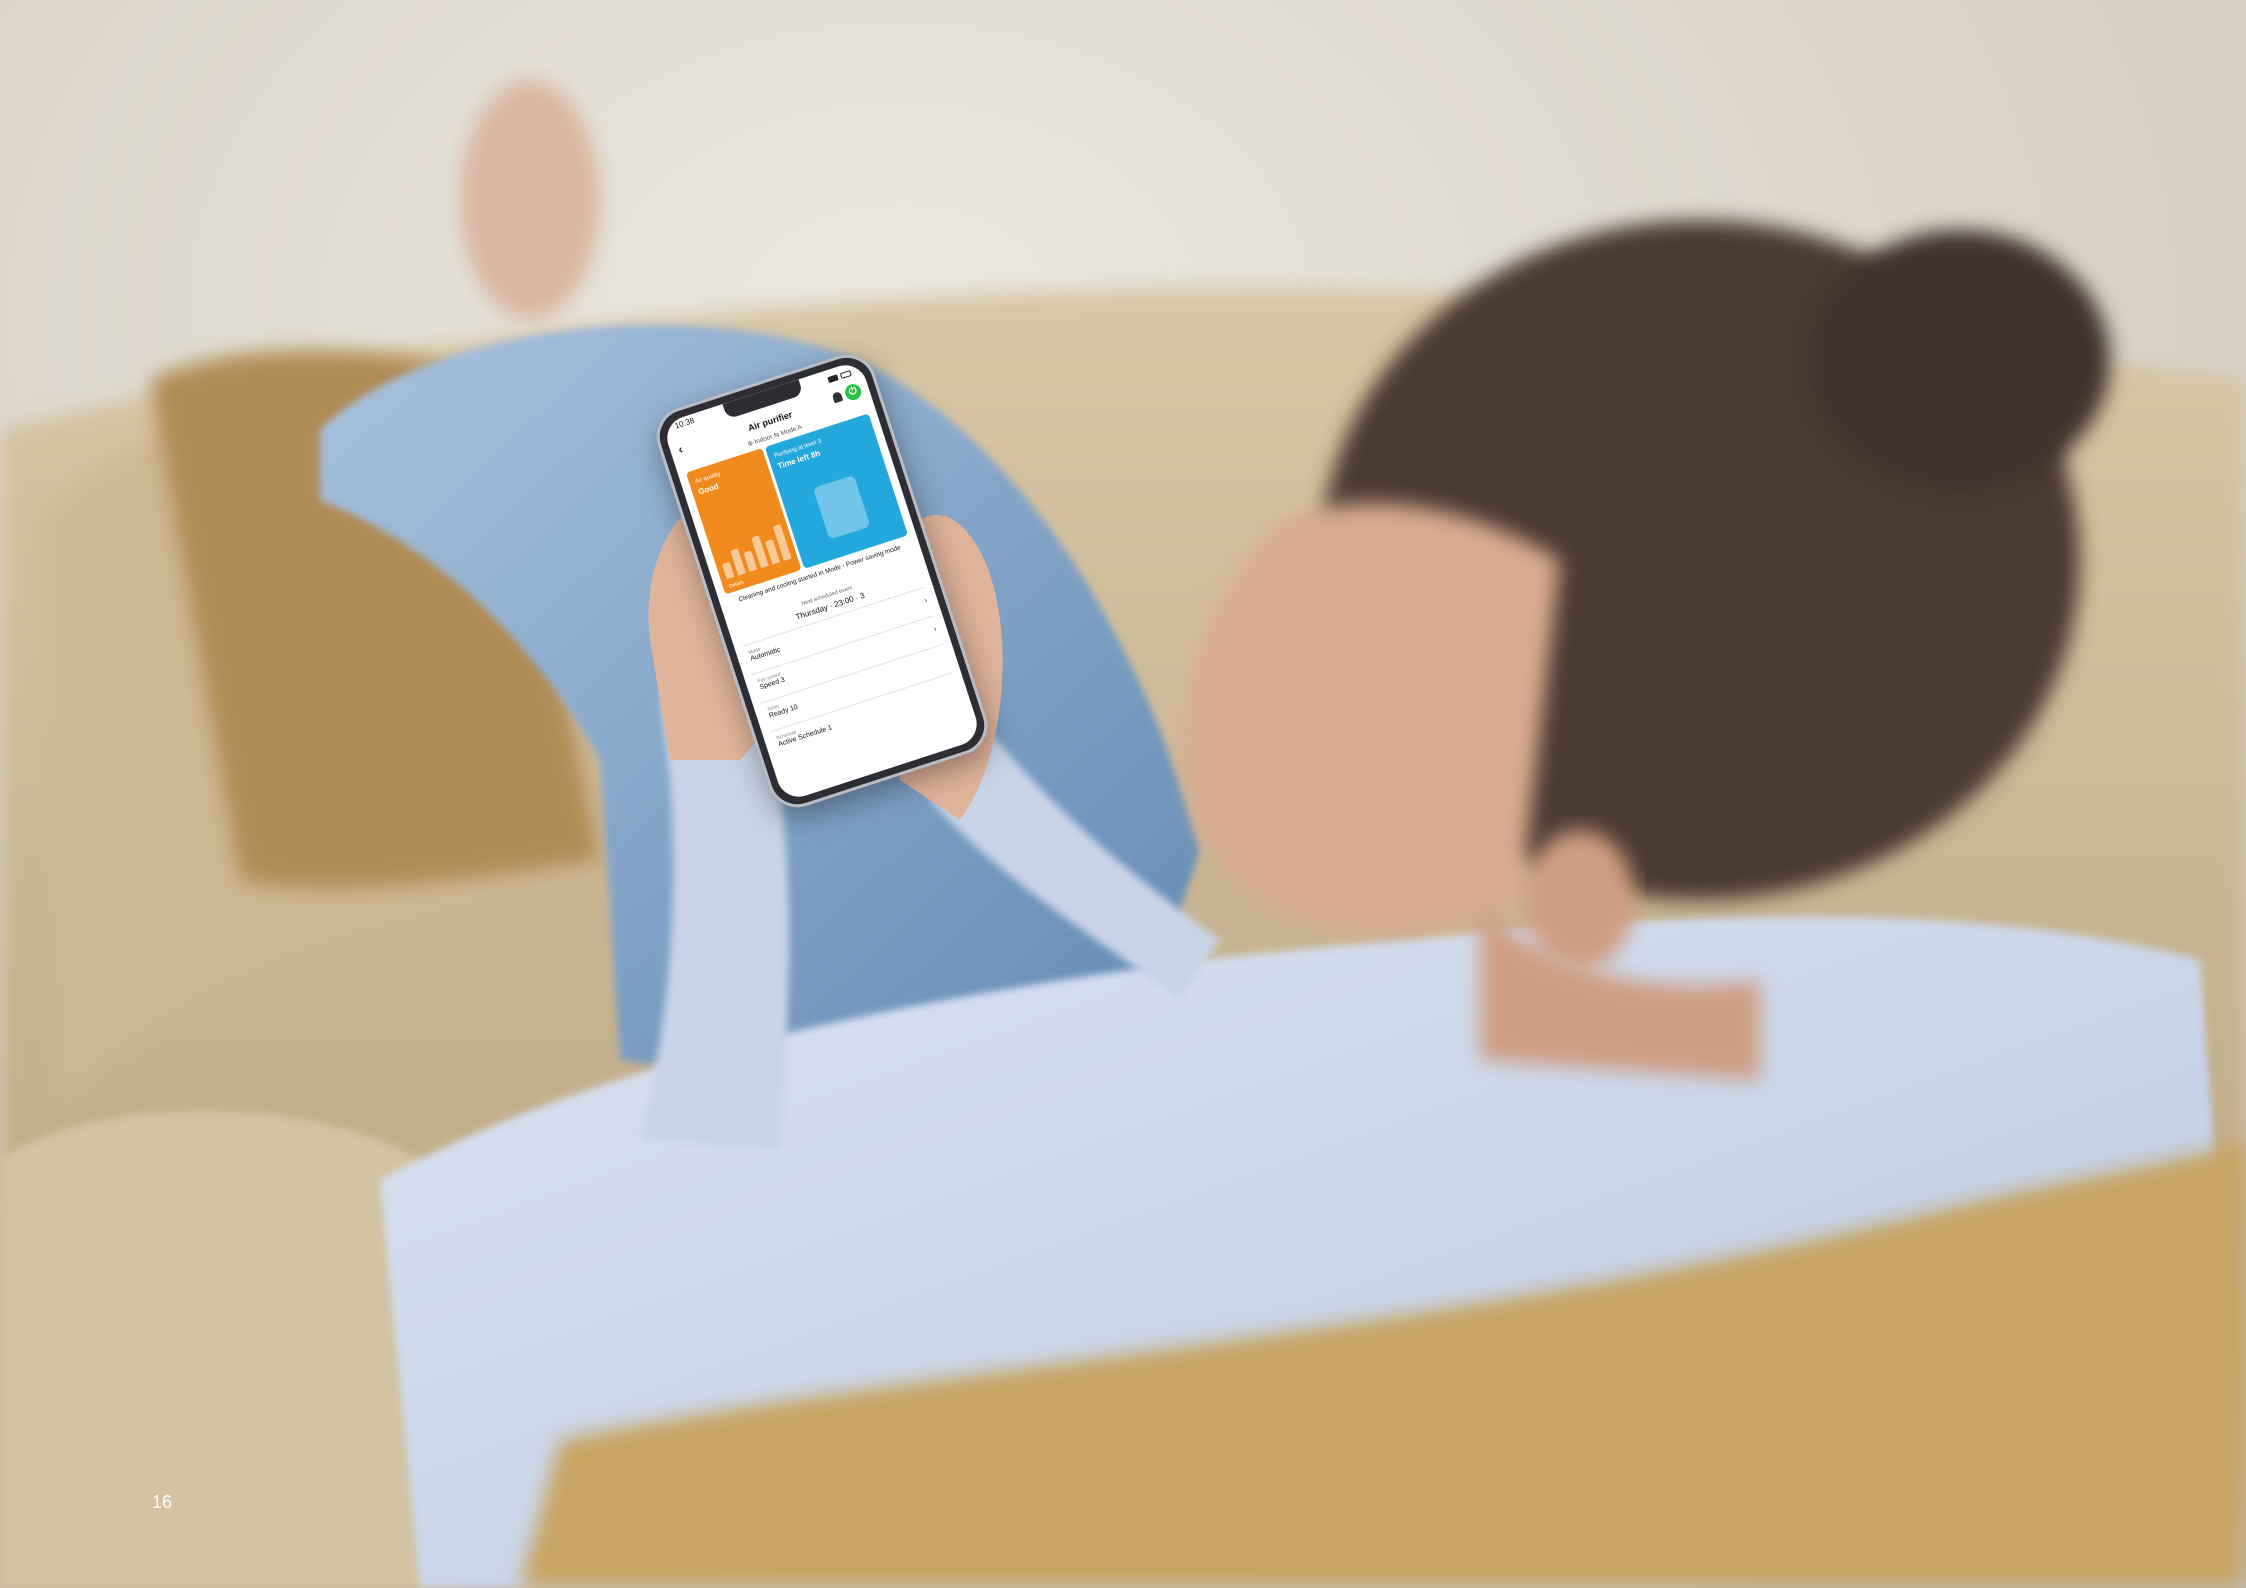  I want to click on air-quality-bars, so click(753, 550).